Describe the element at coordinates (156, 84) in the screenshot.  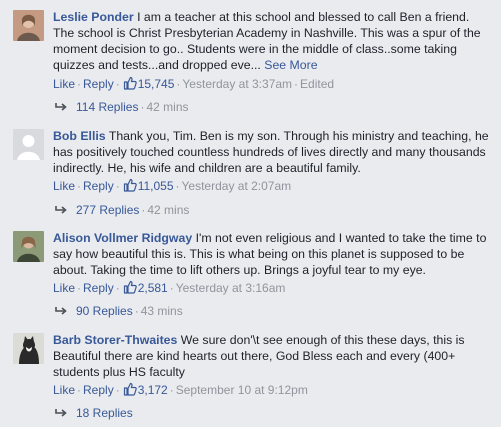
I see `like-count: 15,745` at that location.